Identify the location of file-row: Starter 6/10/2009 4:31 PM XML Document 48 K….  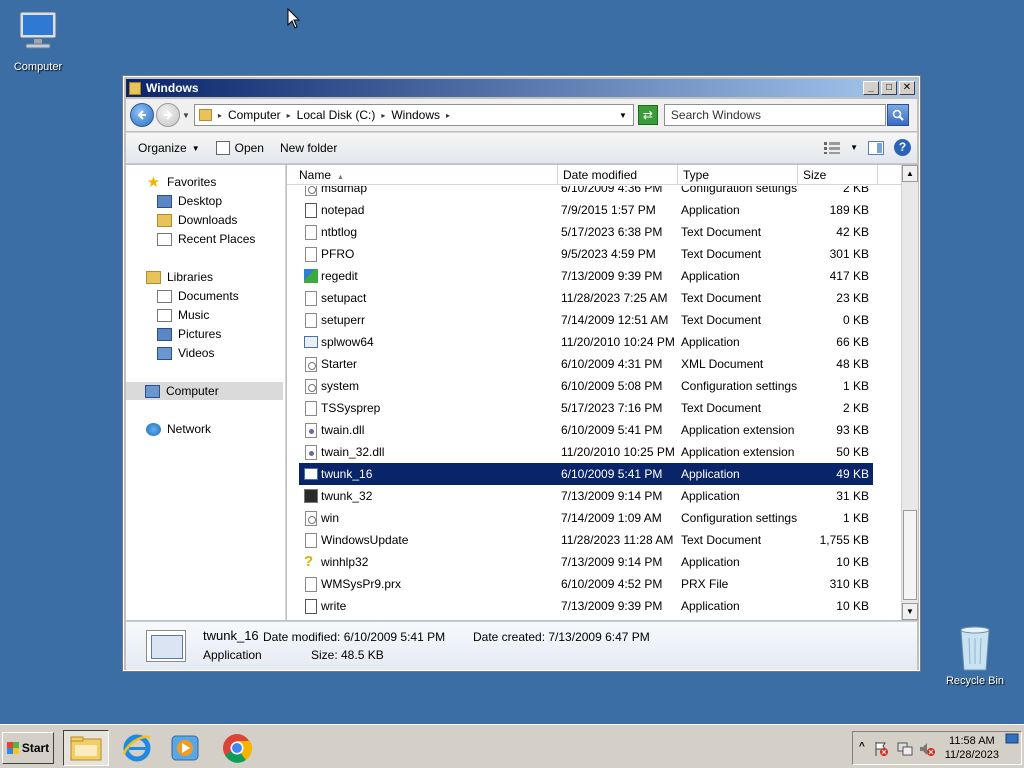
(586, 364).